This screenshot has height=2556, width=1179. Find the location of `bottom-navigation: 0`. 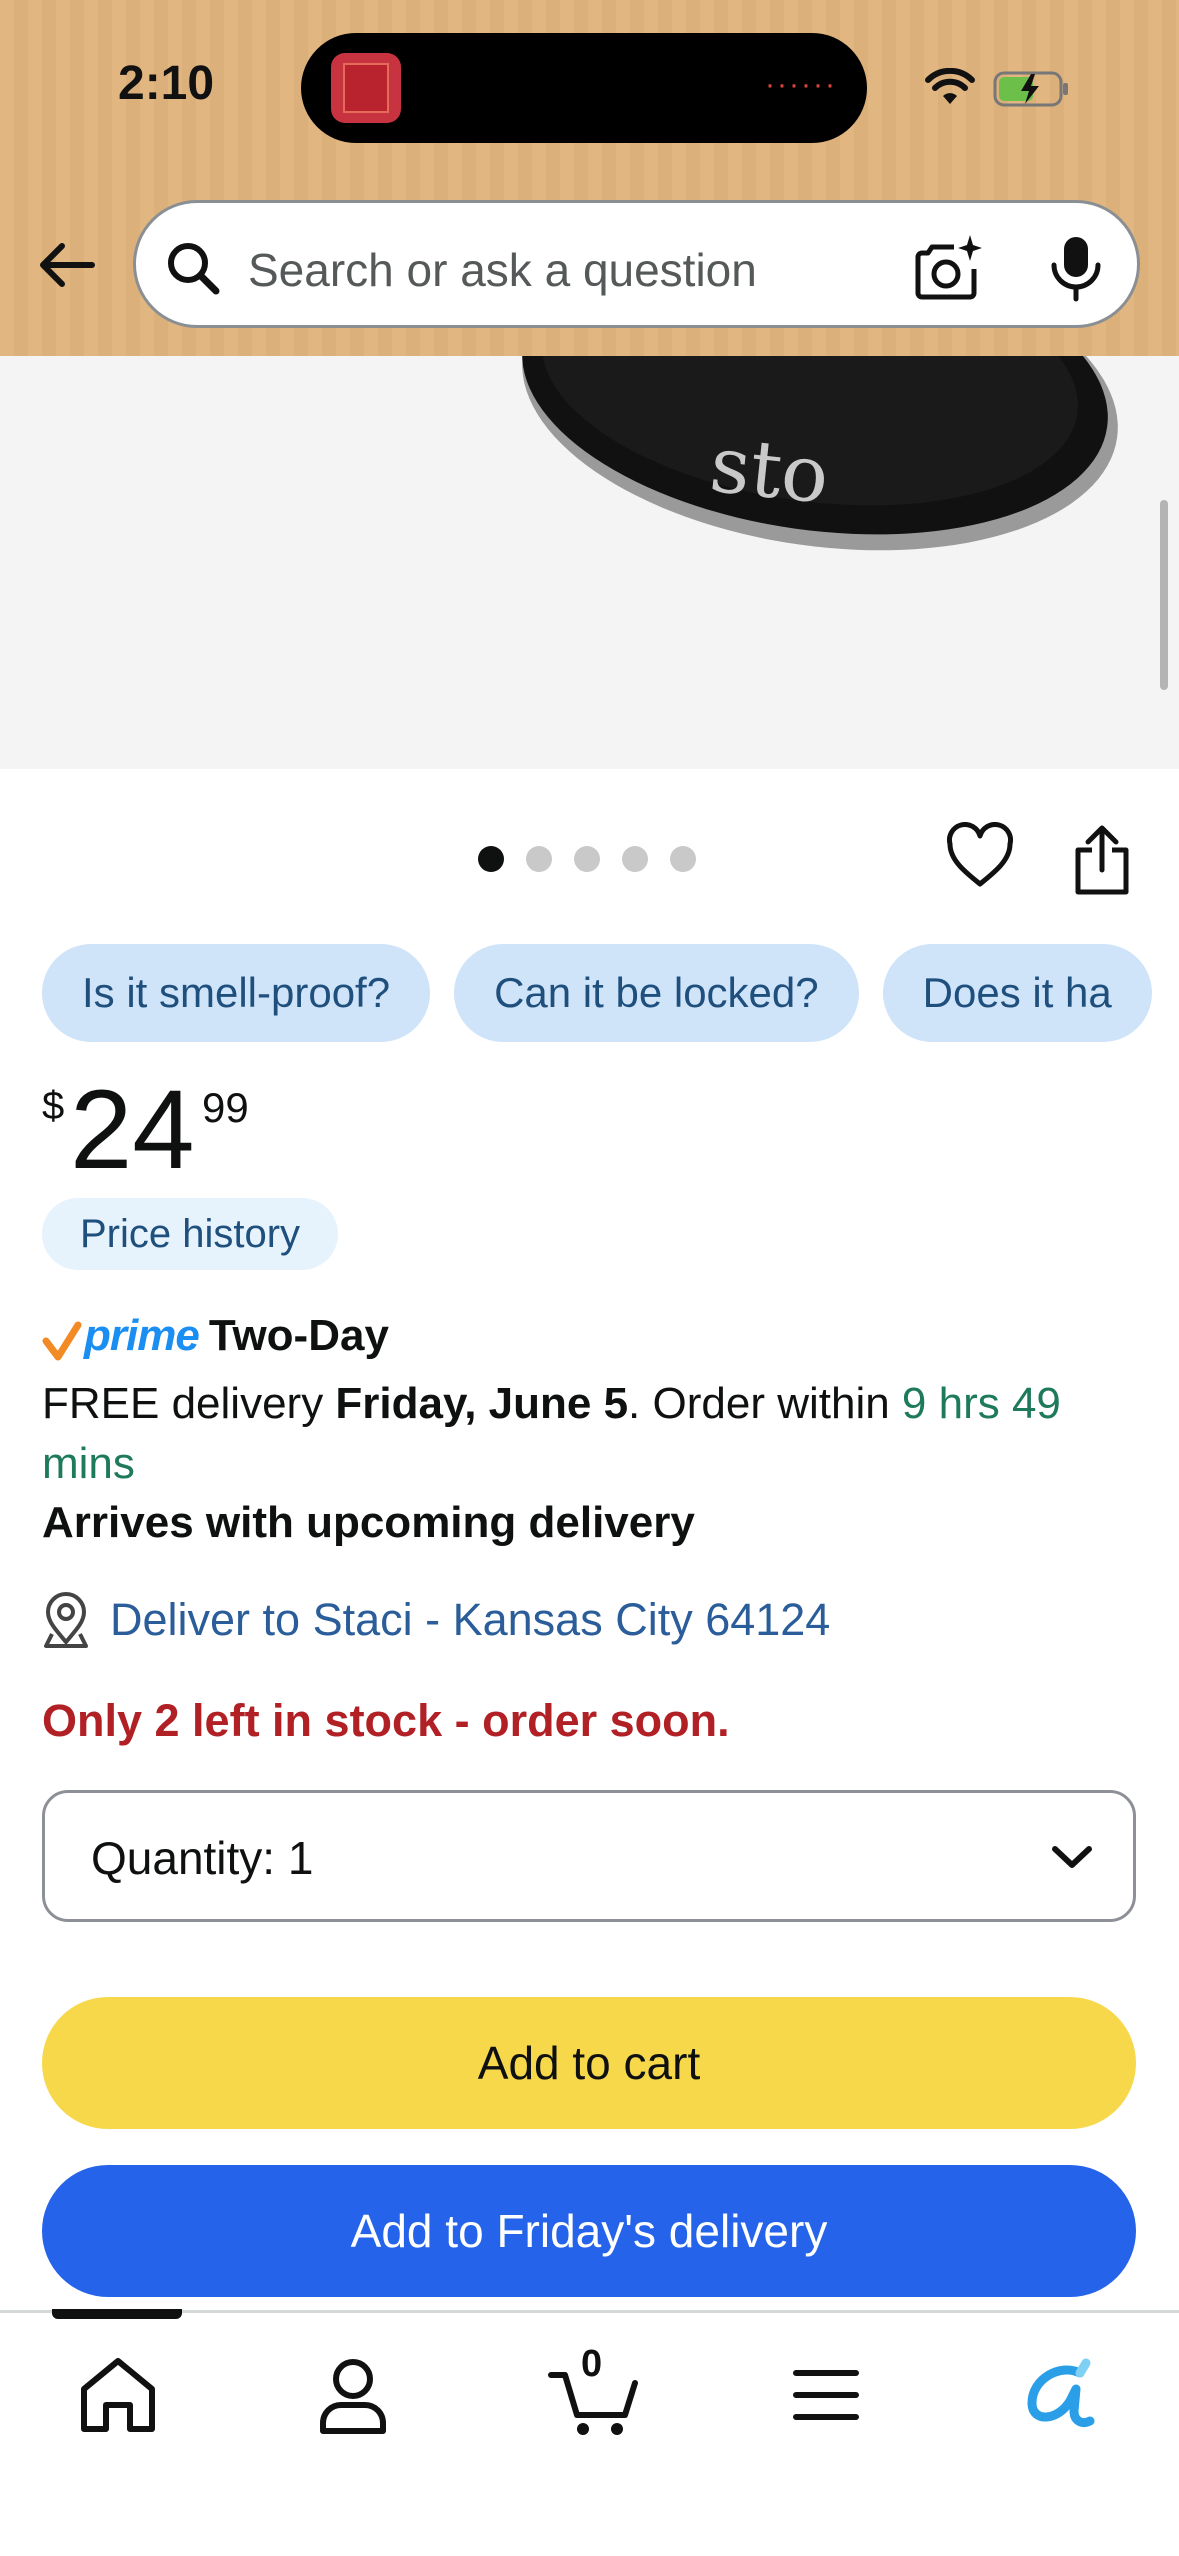

bottom-navigation: 0 is located at coordinates (589, 2432).